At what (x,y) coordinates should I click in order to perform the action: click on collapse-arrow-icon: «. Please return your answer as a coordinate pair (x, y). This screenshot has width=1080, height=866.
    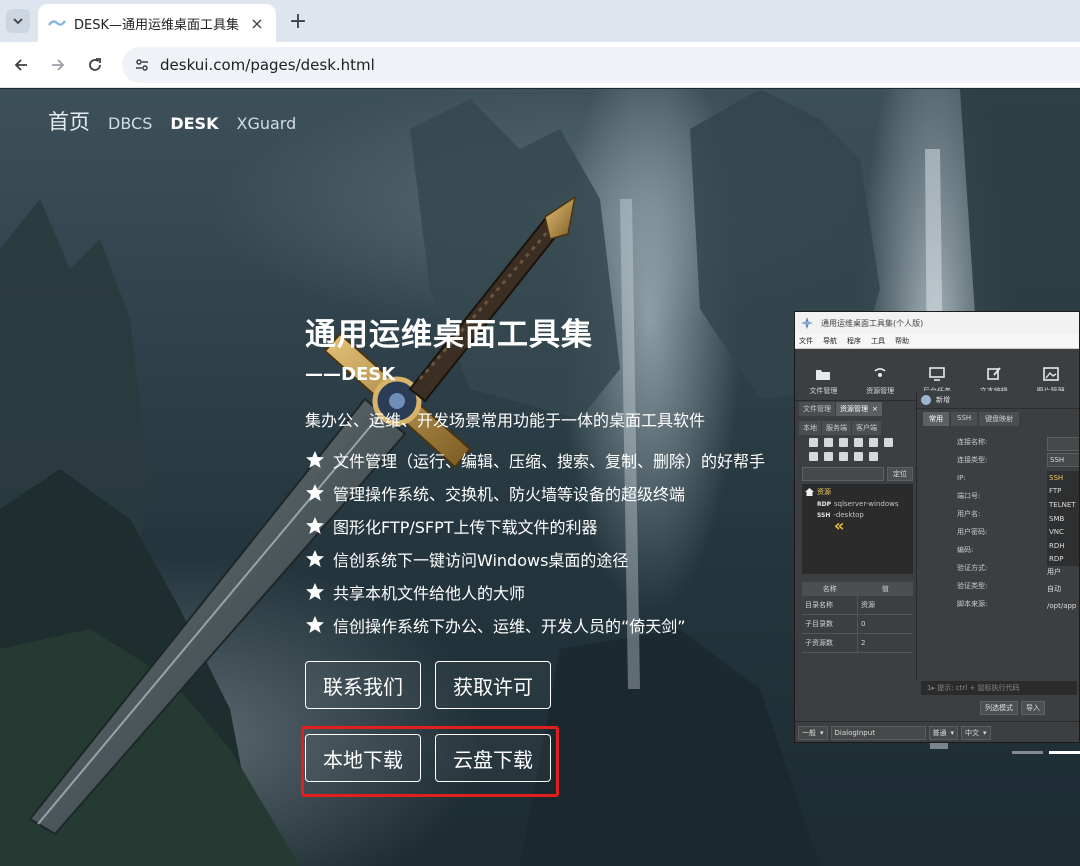
    Looking at the image, I should click on (839, 525).